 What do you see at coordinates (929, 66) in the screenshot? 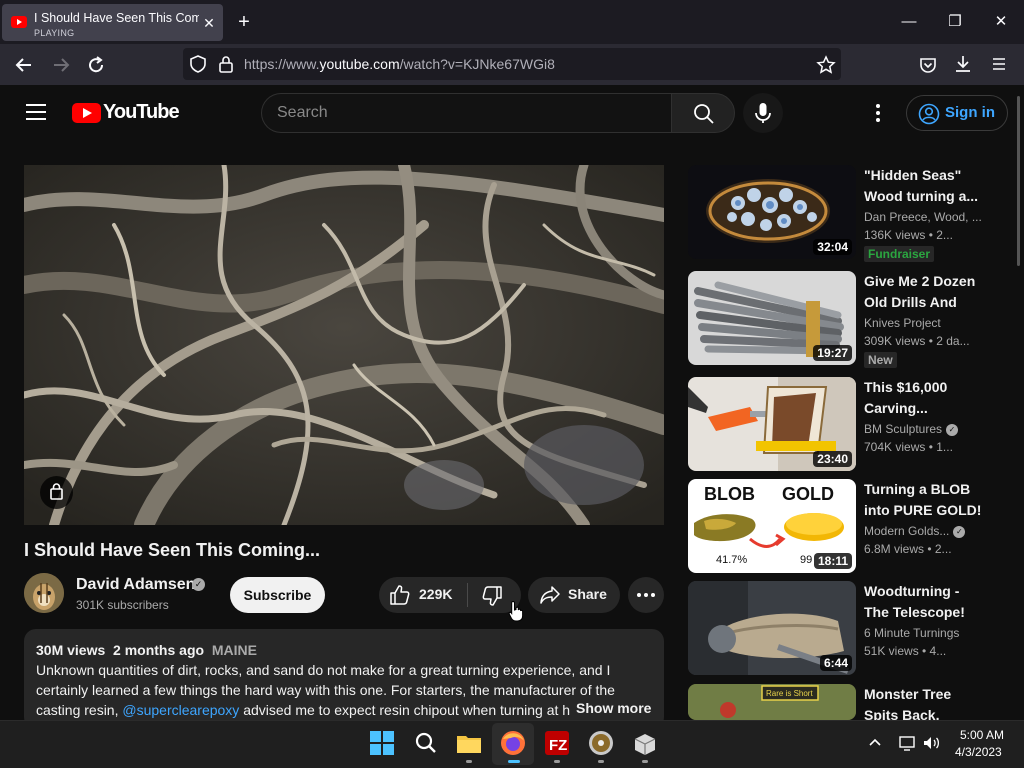
I see `pocket-icon` at bounding box center [929, 66].